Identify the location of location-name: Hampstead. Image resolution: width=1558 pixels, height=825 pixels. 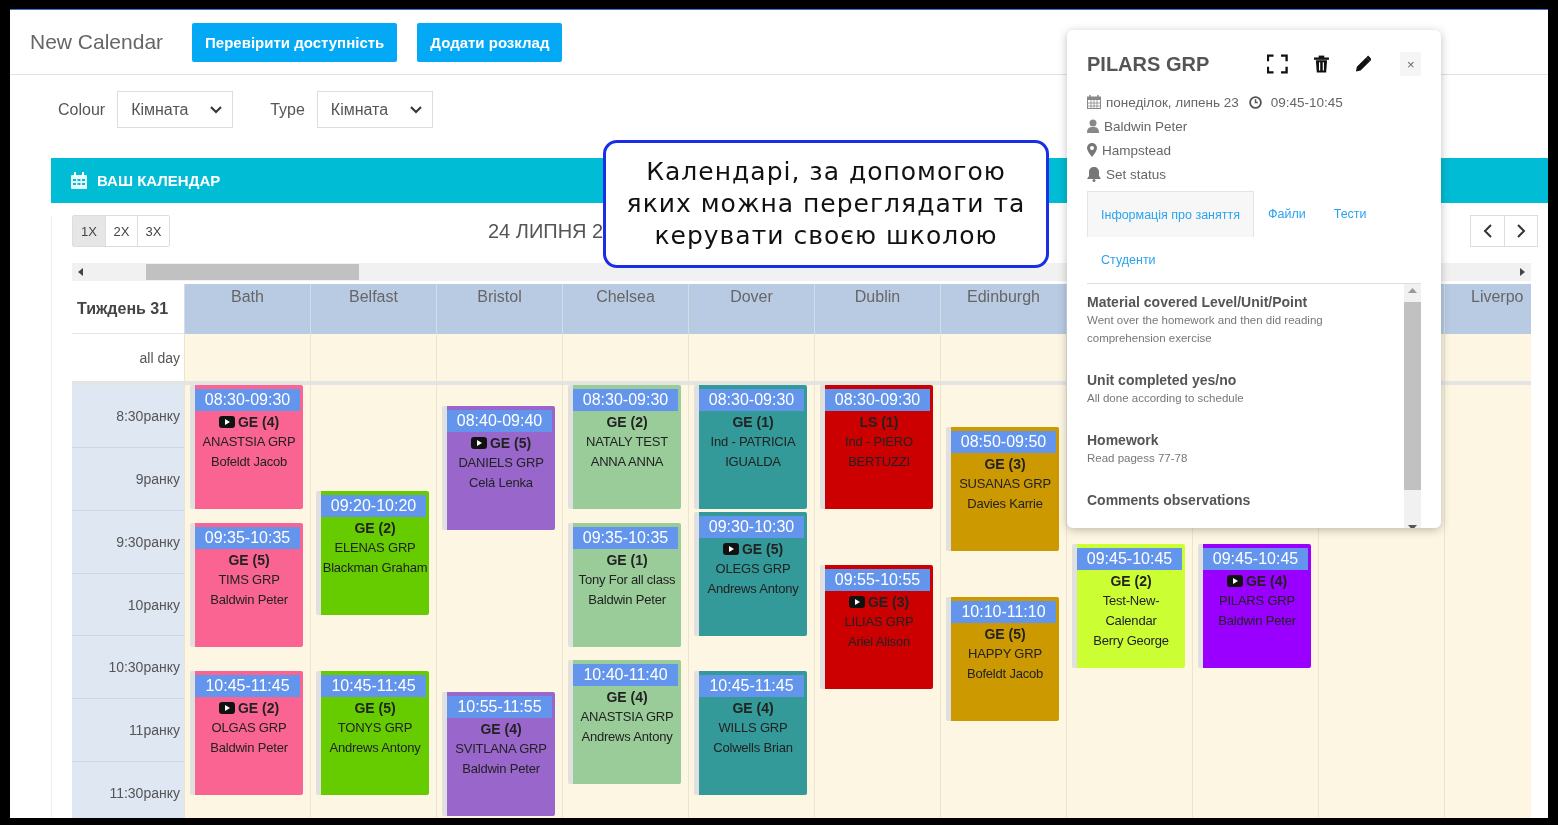
(1137, 150).